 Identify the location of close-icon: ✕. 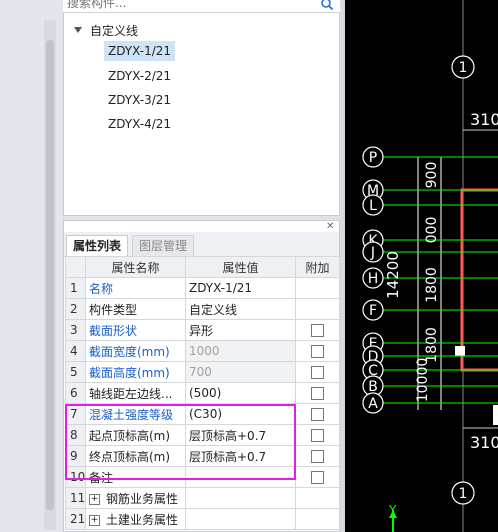
(331, 227).